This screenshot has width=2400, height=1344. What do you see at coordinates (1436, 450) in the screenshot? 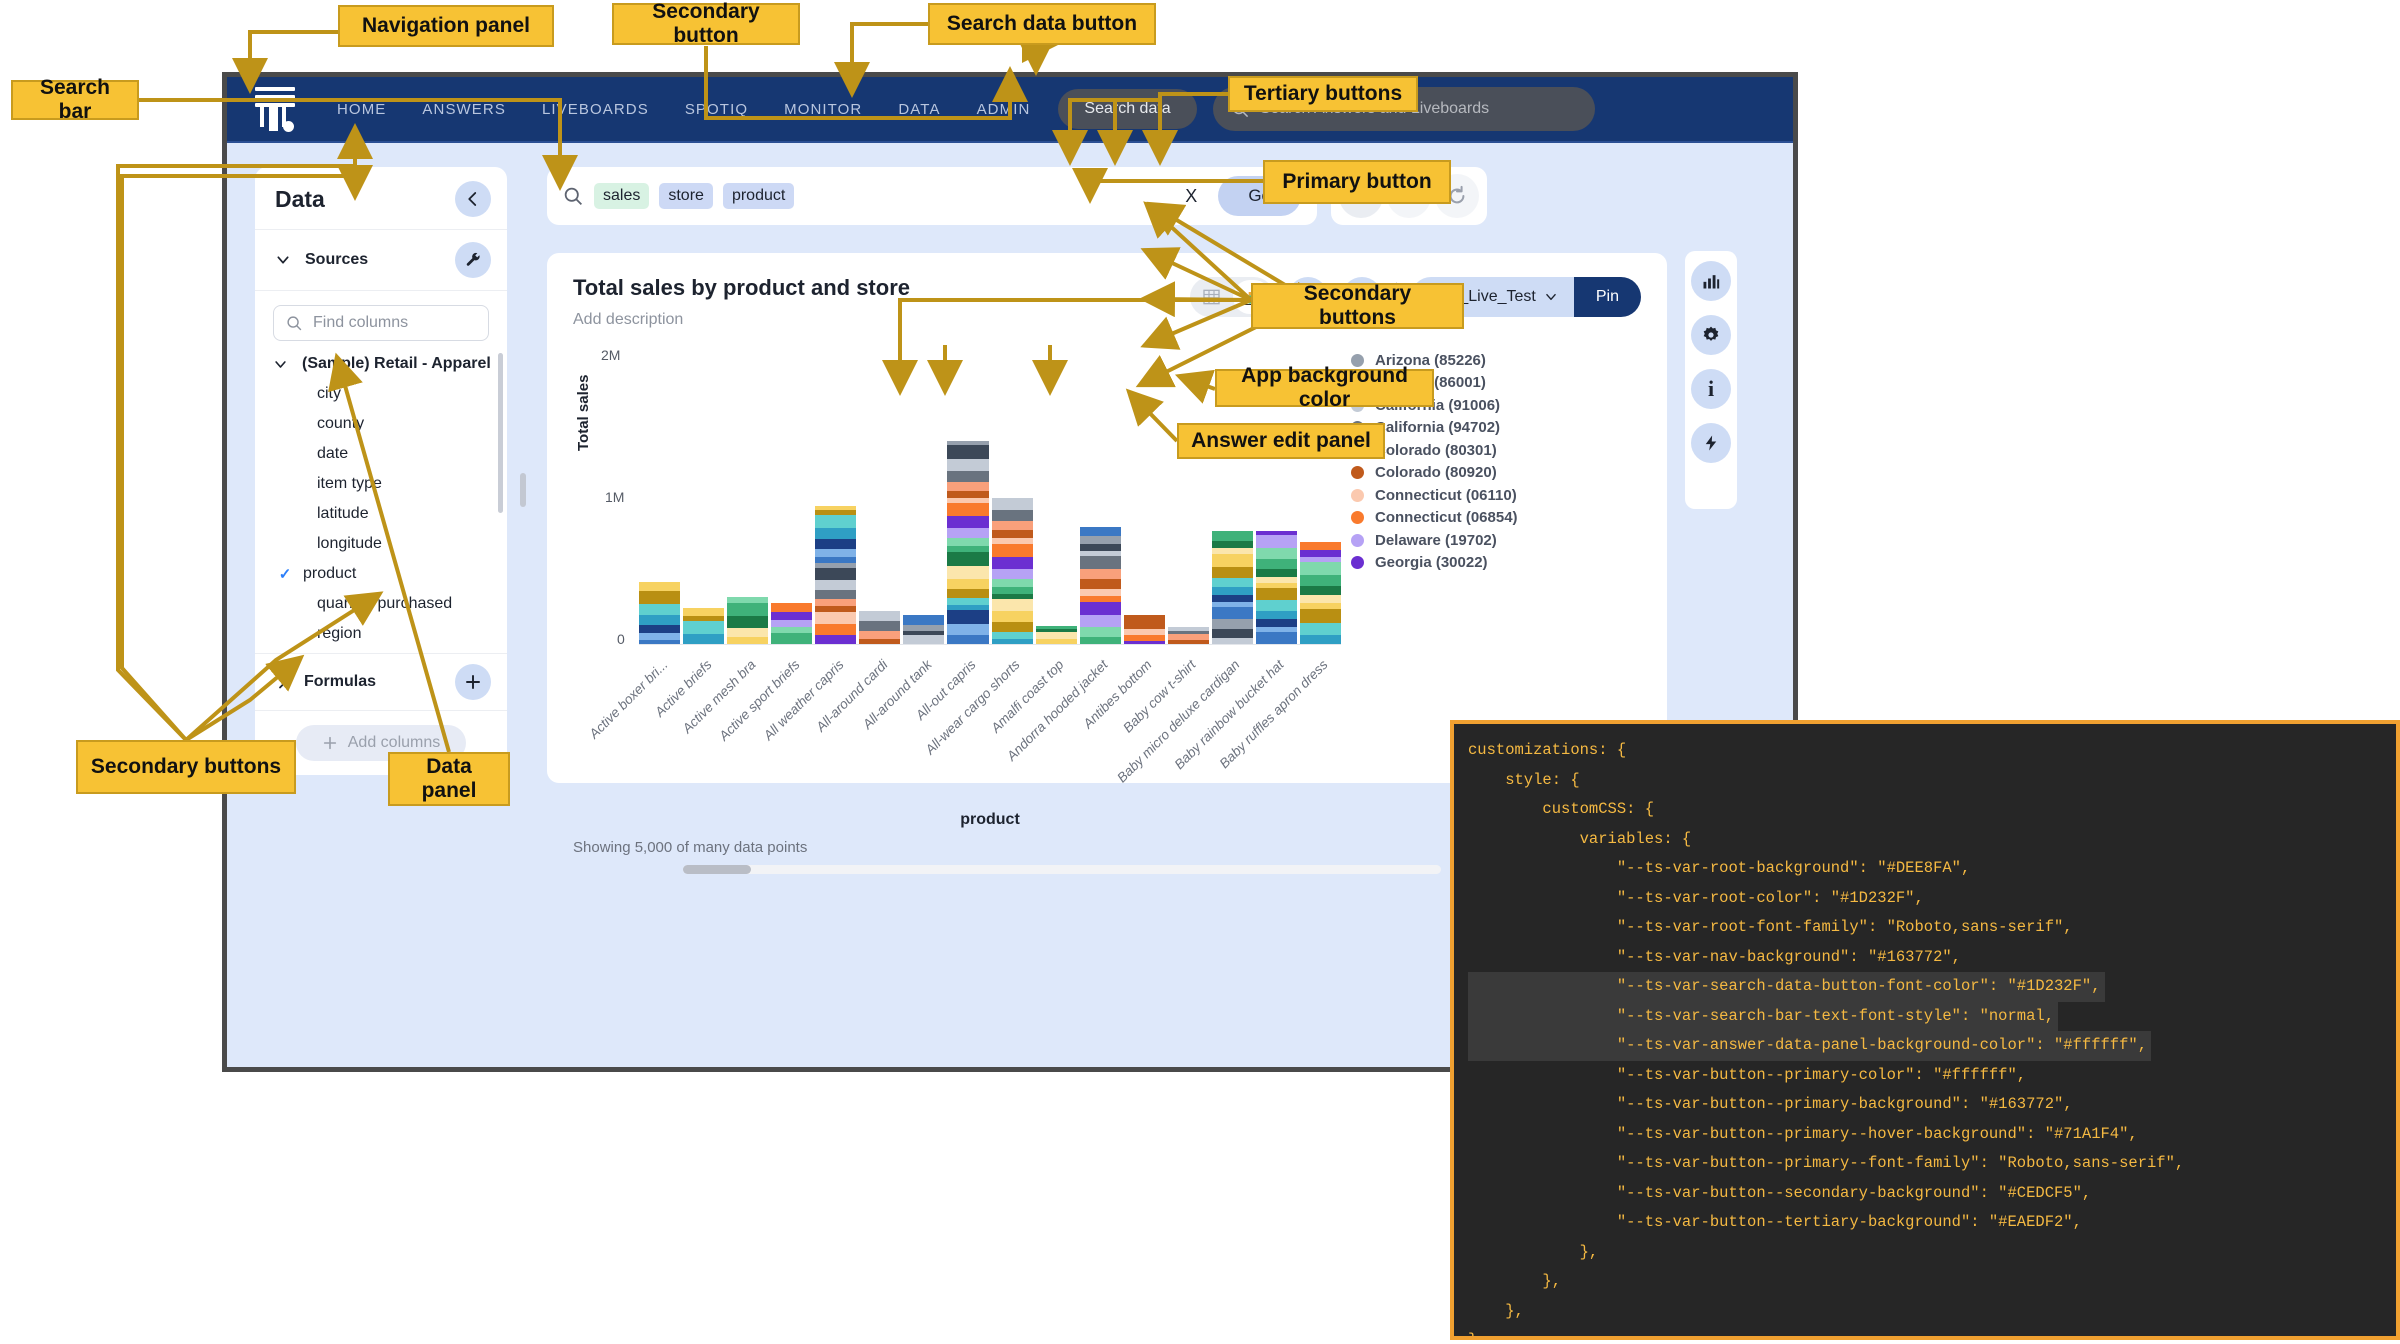
I see `legend-label: Colorado (80301)` at bounding box center [1436, 450].